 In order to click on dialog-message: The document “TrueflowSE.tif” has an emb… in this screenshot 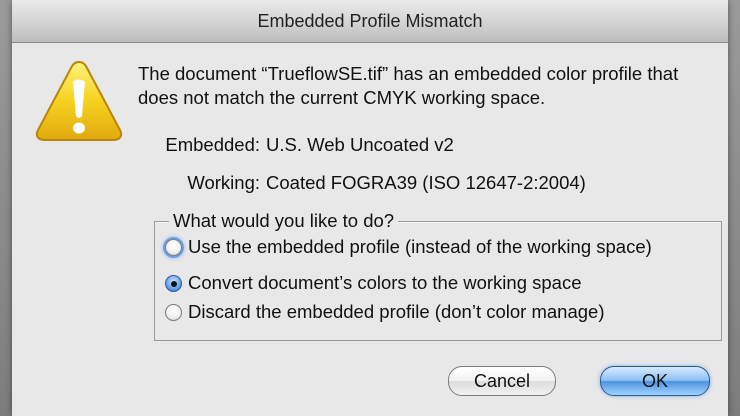, I will do `click(408, 85)`.